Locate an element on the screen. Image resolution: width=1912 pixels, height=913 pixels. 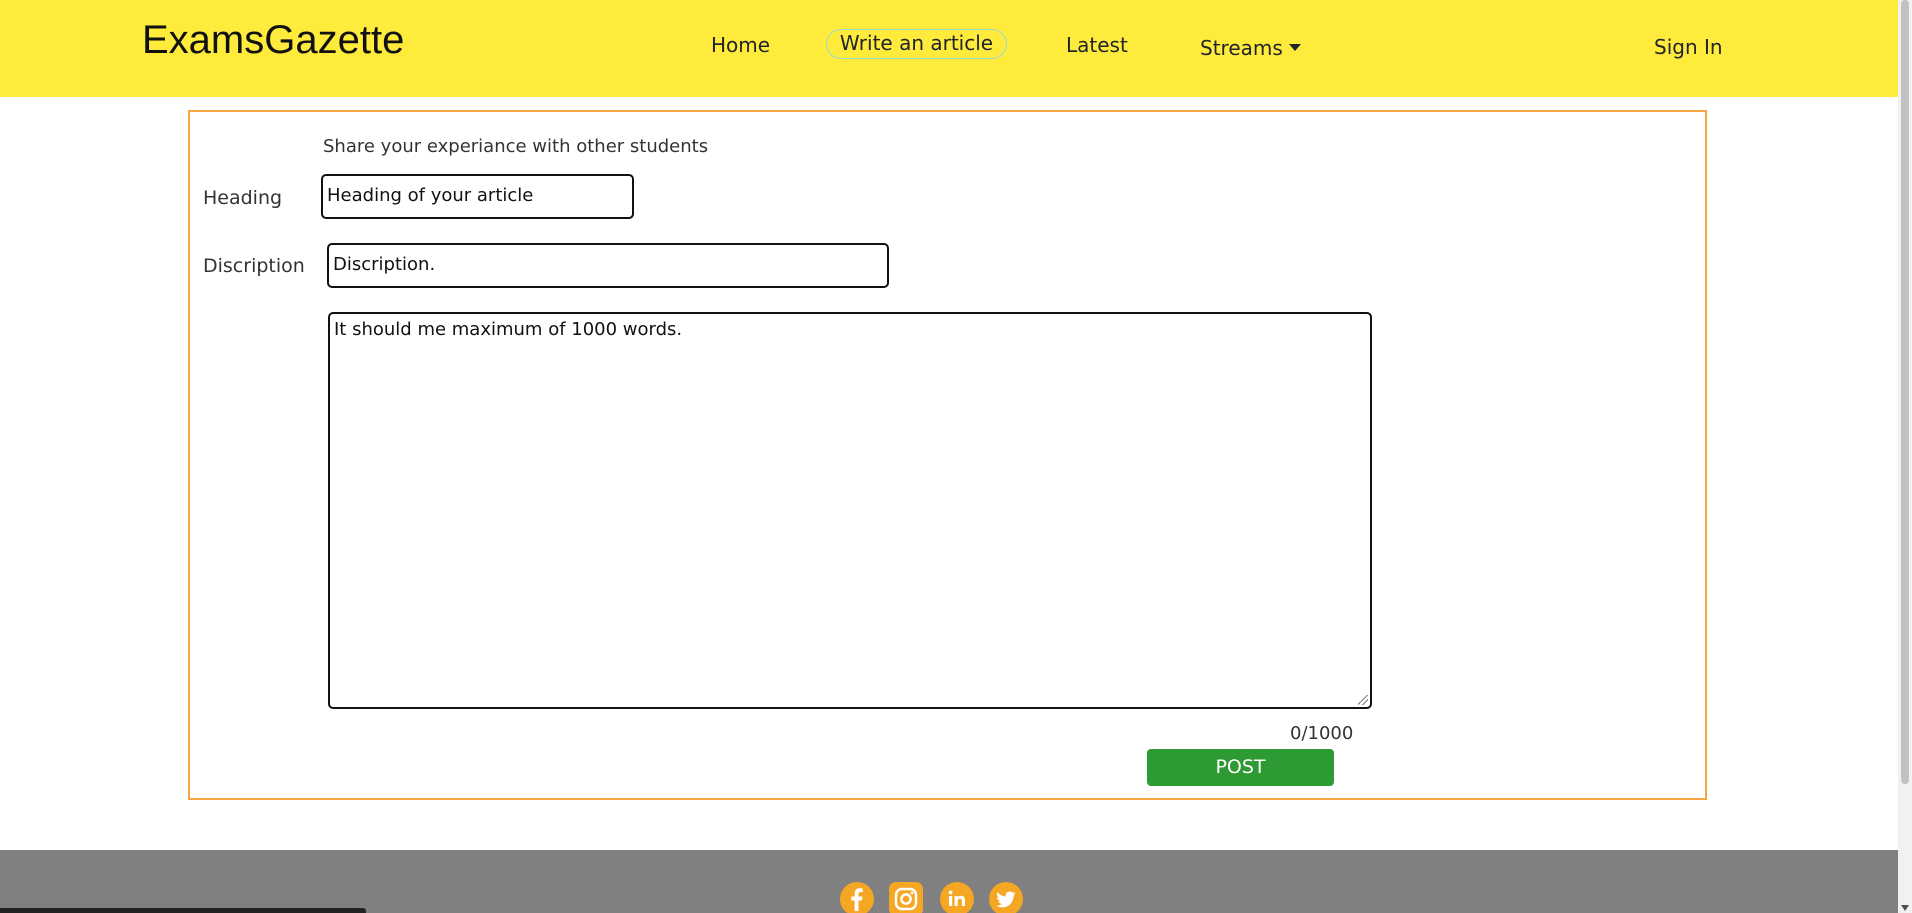
heading-input: Heading of your article is located at coordinates (477, 196).